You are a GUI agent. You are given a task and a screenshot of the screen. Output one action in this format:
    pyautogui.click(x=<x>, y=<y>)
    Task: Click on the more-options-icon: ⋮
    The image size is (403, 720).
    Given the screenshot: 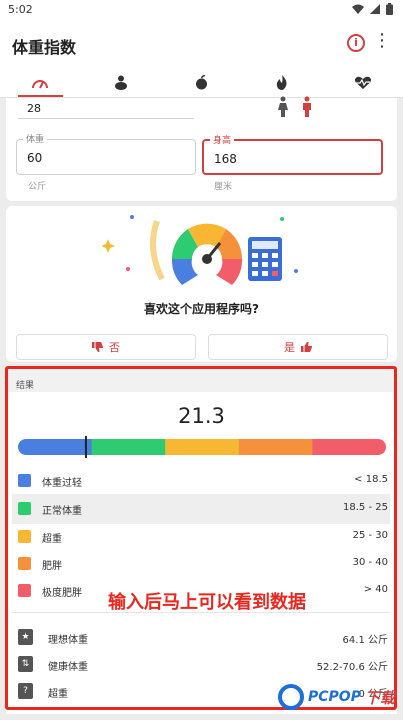 What is the action you would take?
    pyautogui.click(x=382, y=41)
    